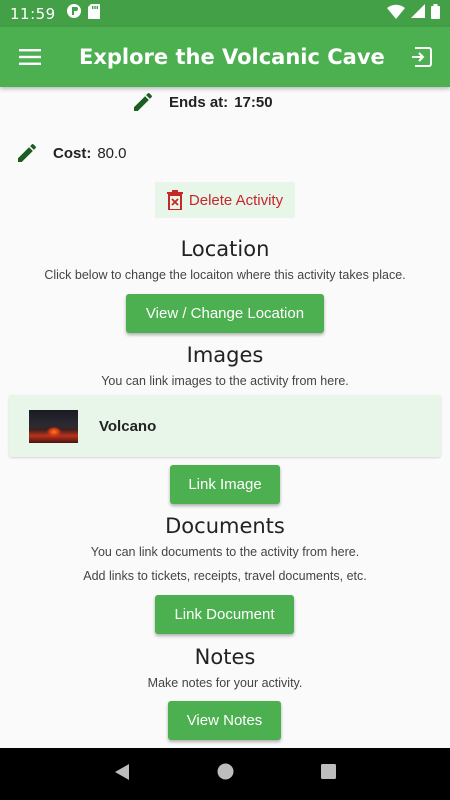 The height and width of the screenshot is (800, 450). What do you see at coordinates (122, 774) in the screenshot?
I see `back-icon` at bounding box center [122, 774].